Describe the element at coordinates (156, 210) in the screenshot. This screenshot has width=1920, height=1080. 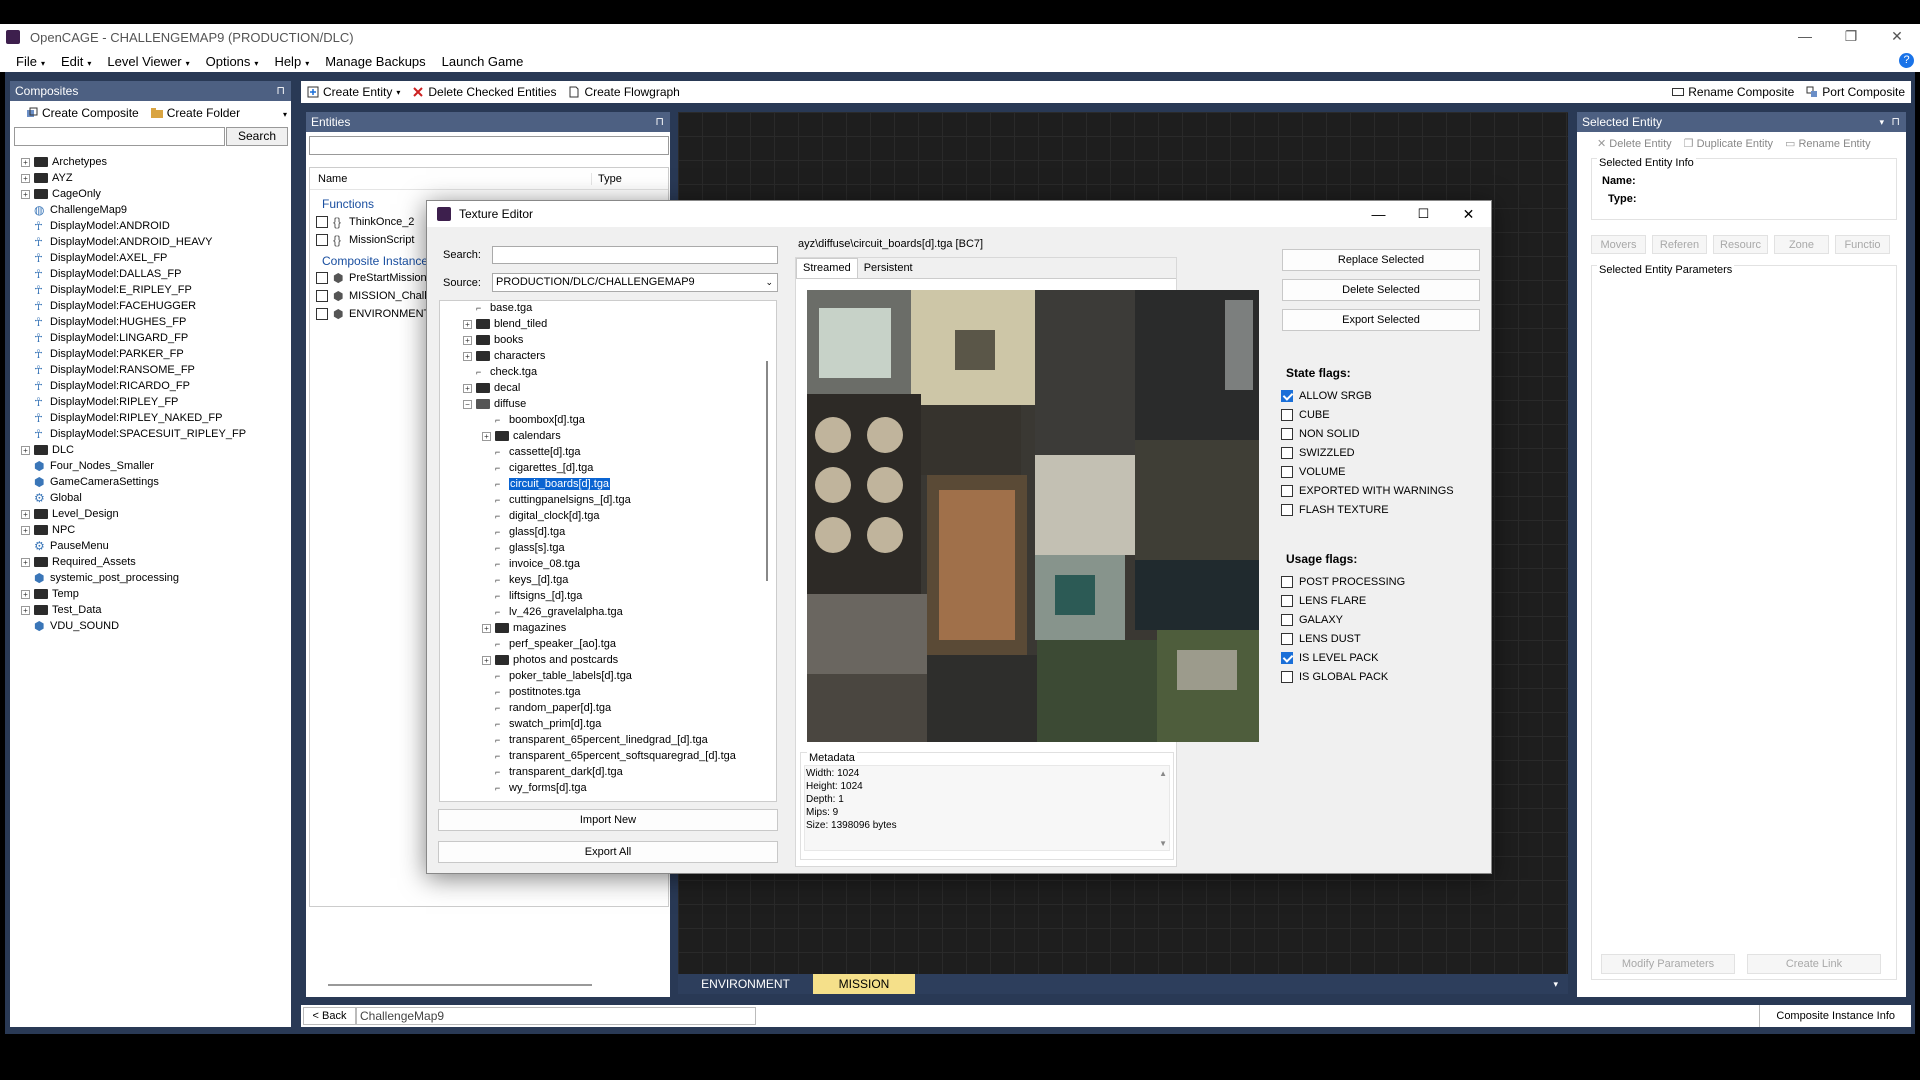
I see `composite-tree-item: ◍ ChallengeMap9` at that location.